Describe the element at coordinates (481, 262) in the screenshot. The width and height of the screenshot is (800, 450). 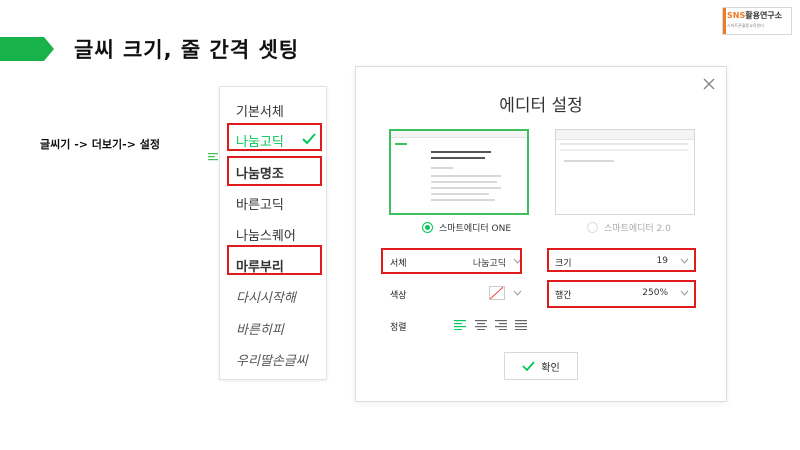
I see `font-setting-value: 나눔고딕` at that location.